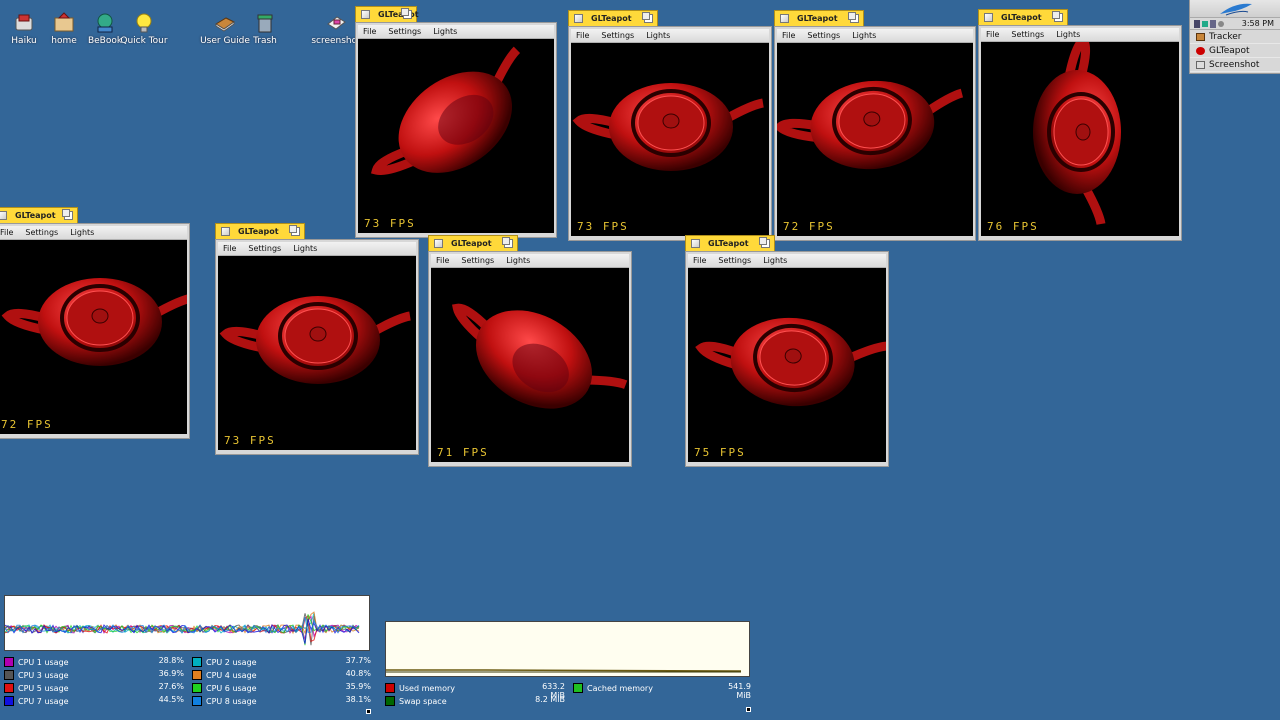 This screenshot has height=720, width=1280. Describe the element at coordinates (578, 688) in the screenshot. I see `cached-memory-swatch` at that location.